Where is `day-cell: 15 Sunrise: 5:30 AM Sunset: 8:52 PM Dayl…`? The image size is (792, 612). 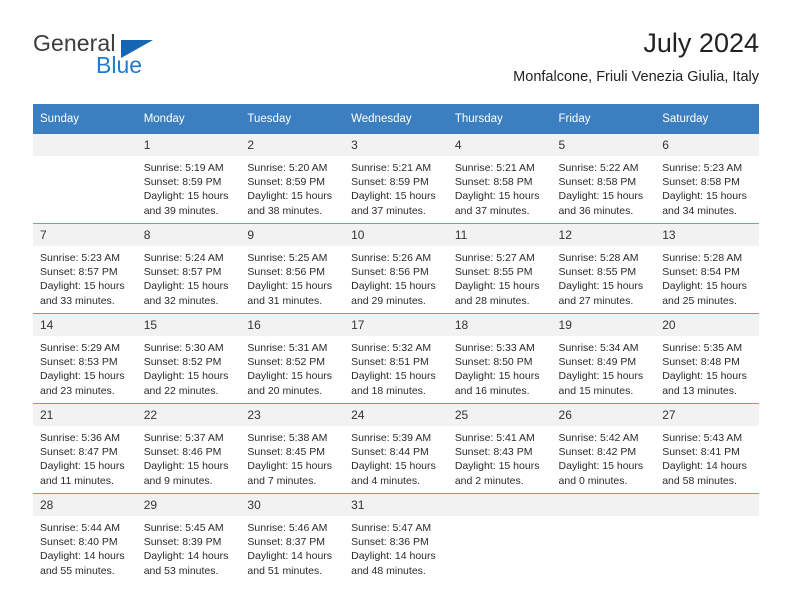 day-cell: 15 Sunrise: 5:30 AM Sunset: 8:52 PM Dayl… is located at coordinates (188, 358).